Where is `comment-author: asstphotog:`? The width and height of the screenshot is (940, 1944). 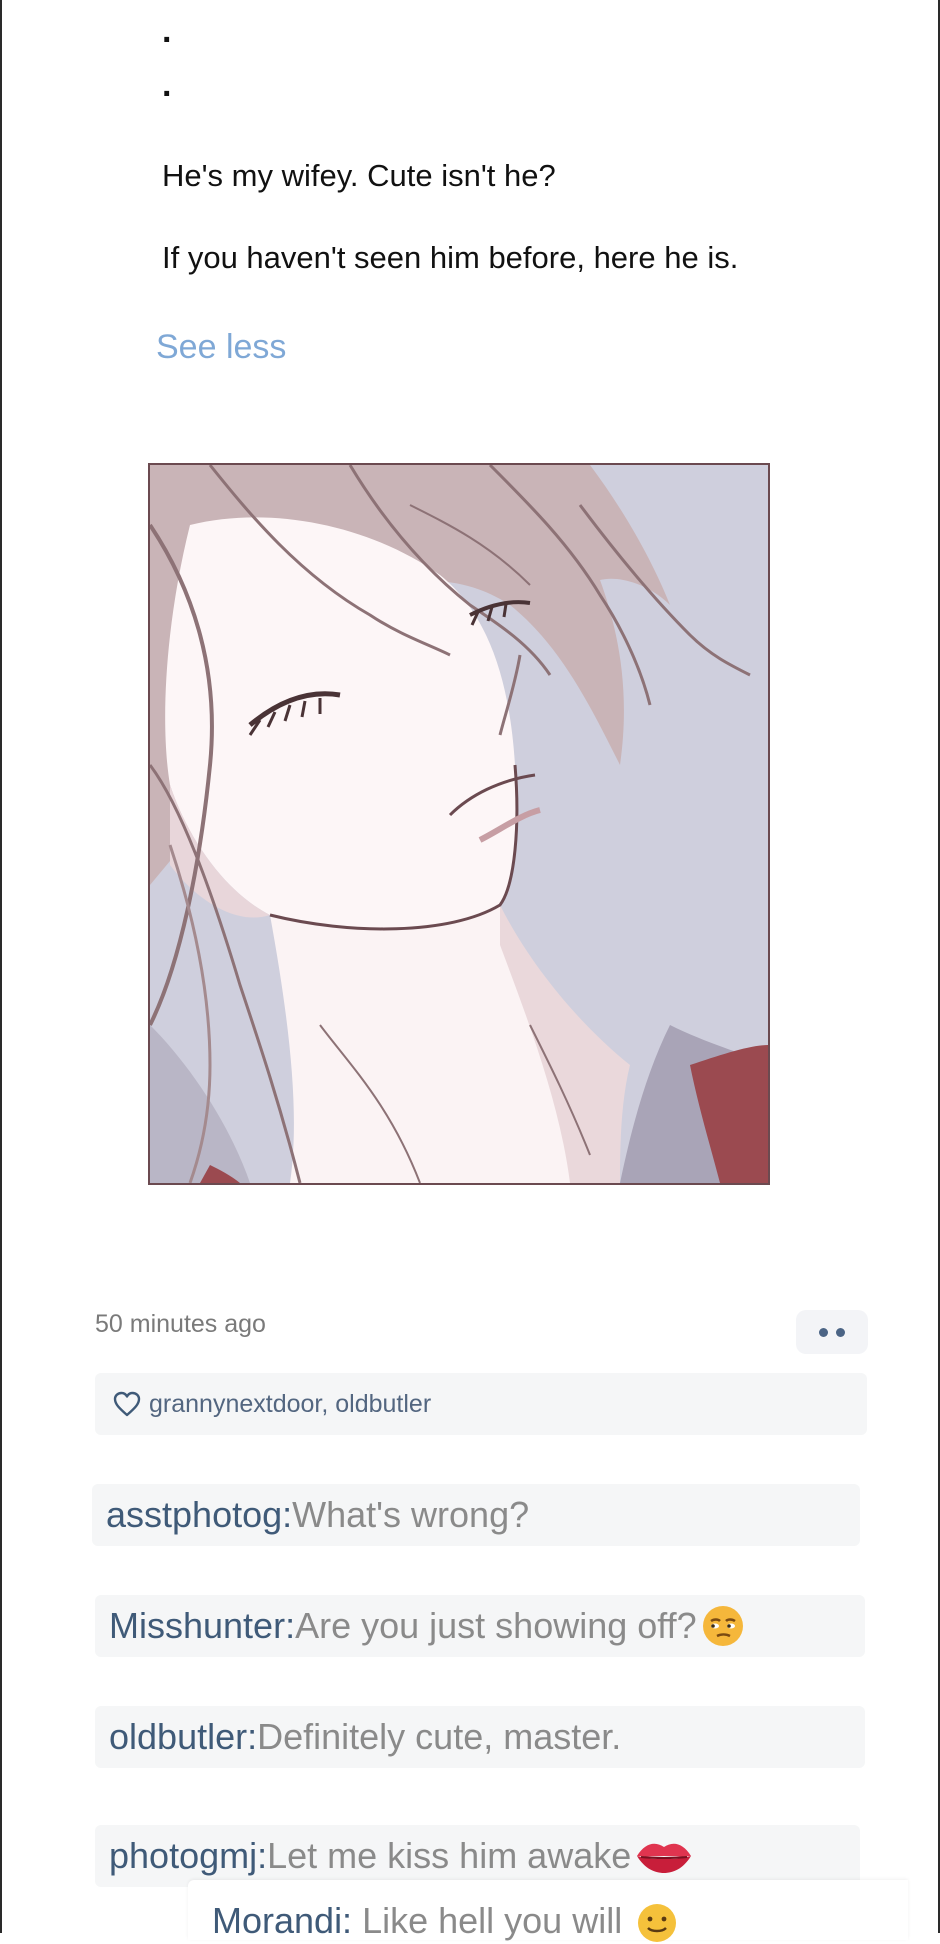 comment-author: asstphotog: is located at coordinates (199, 1515).